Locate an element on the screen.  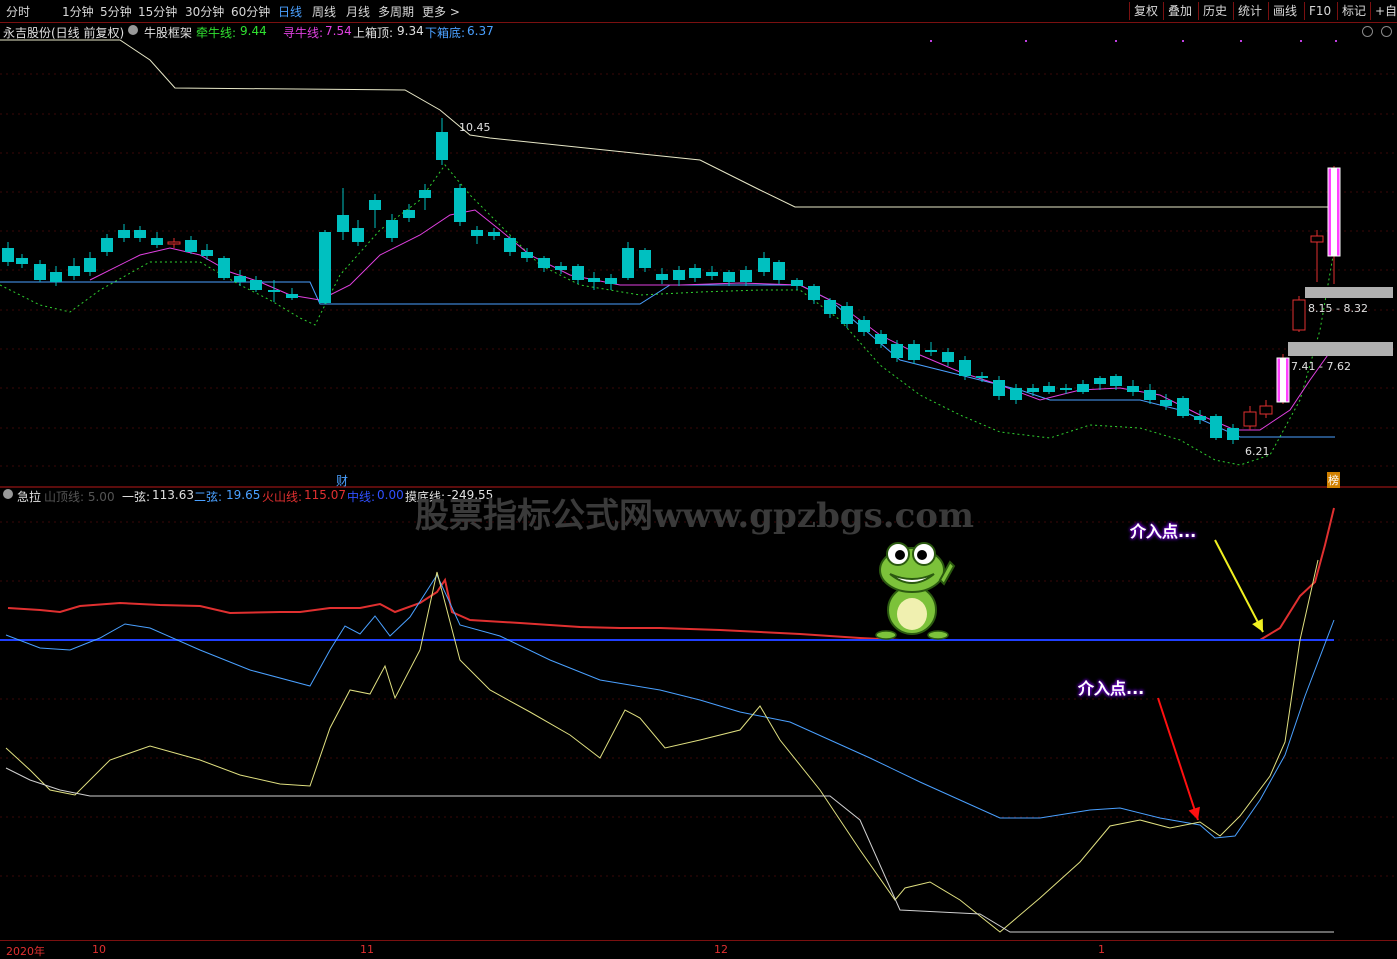
sub-settings-icon is located at coordinates (8, 494).